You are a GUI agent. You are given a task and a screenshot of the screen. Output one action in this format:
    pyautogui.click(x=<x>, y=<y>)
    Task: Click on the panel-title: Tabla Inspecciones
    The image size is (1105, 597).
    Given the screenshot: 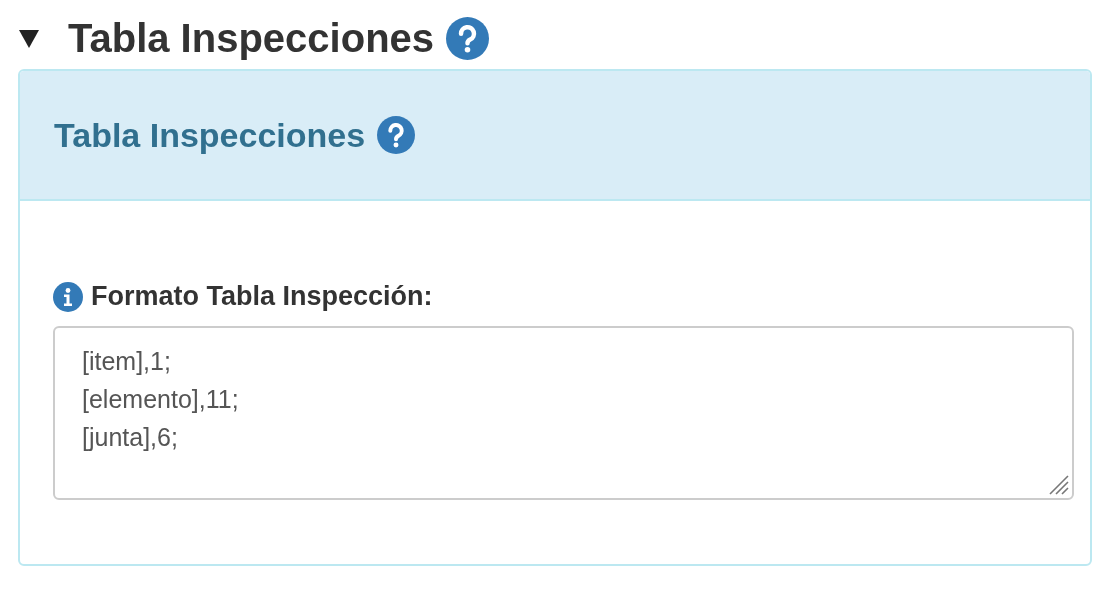 What is the action you would take?
    pyautogui.click(x=210, y=135)
    